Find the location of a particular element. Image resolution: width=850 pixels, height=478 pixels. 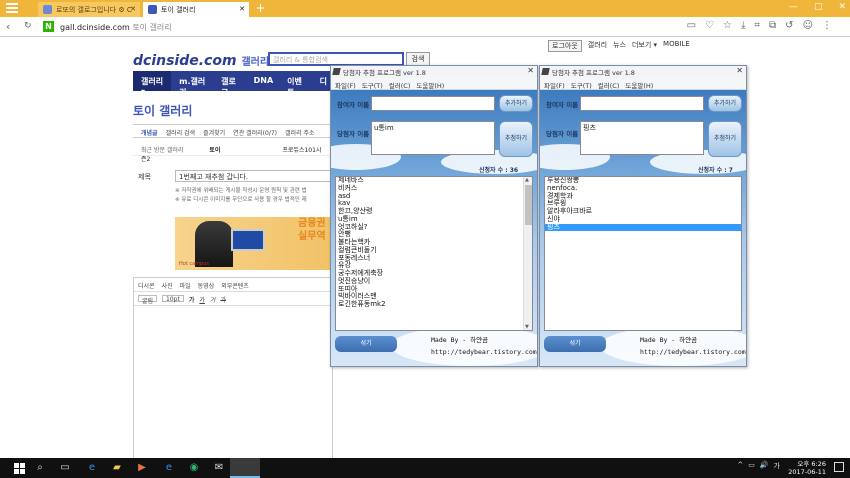

mobile-link: MOBILE is located at coordinates (676, 46).